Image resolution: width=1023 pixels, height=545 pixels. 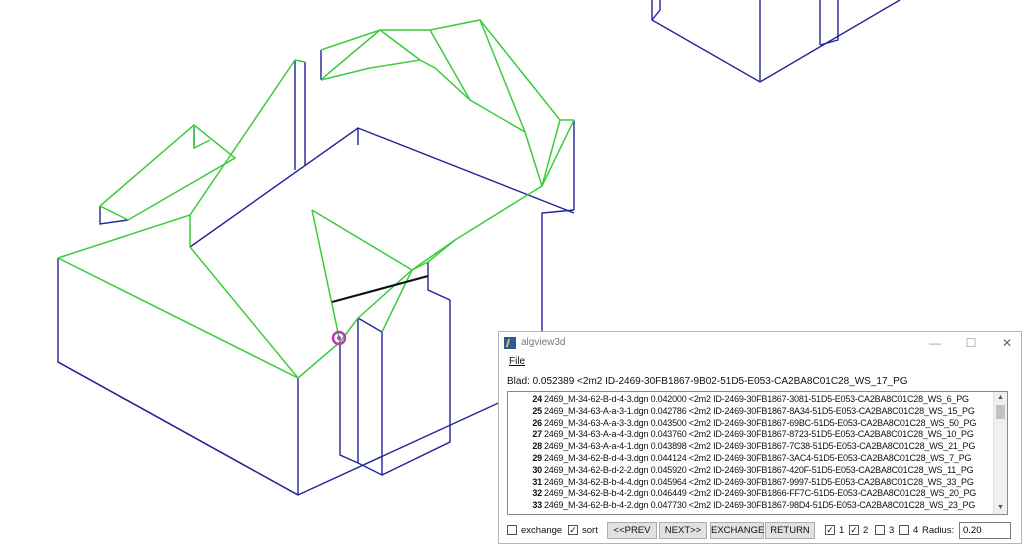 What do you see at coordinates (1000, 398) in the screenshot?
I see `scroll-up-arrow-icon: ▲` at bounding box center [1000, 398].